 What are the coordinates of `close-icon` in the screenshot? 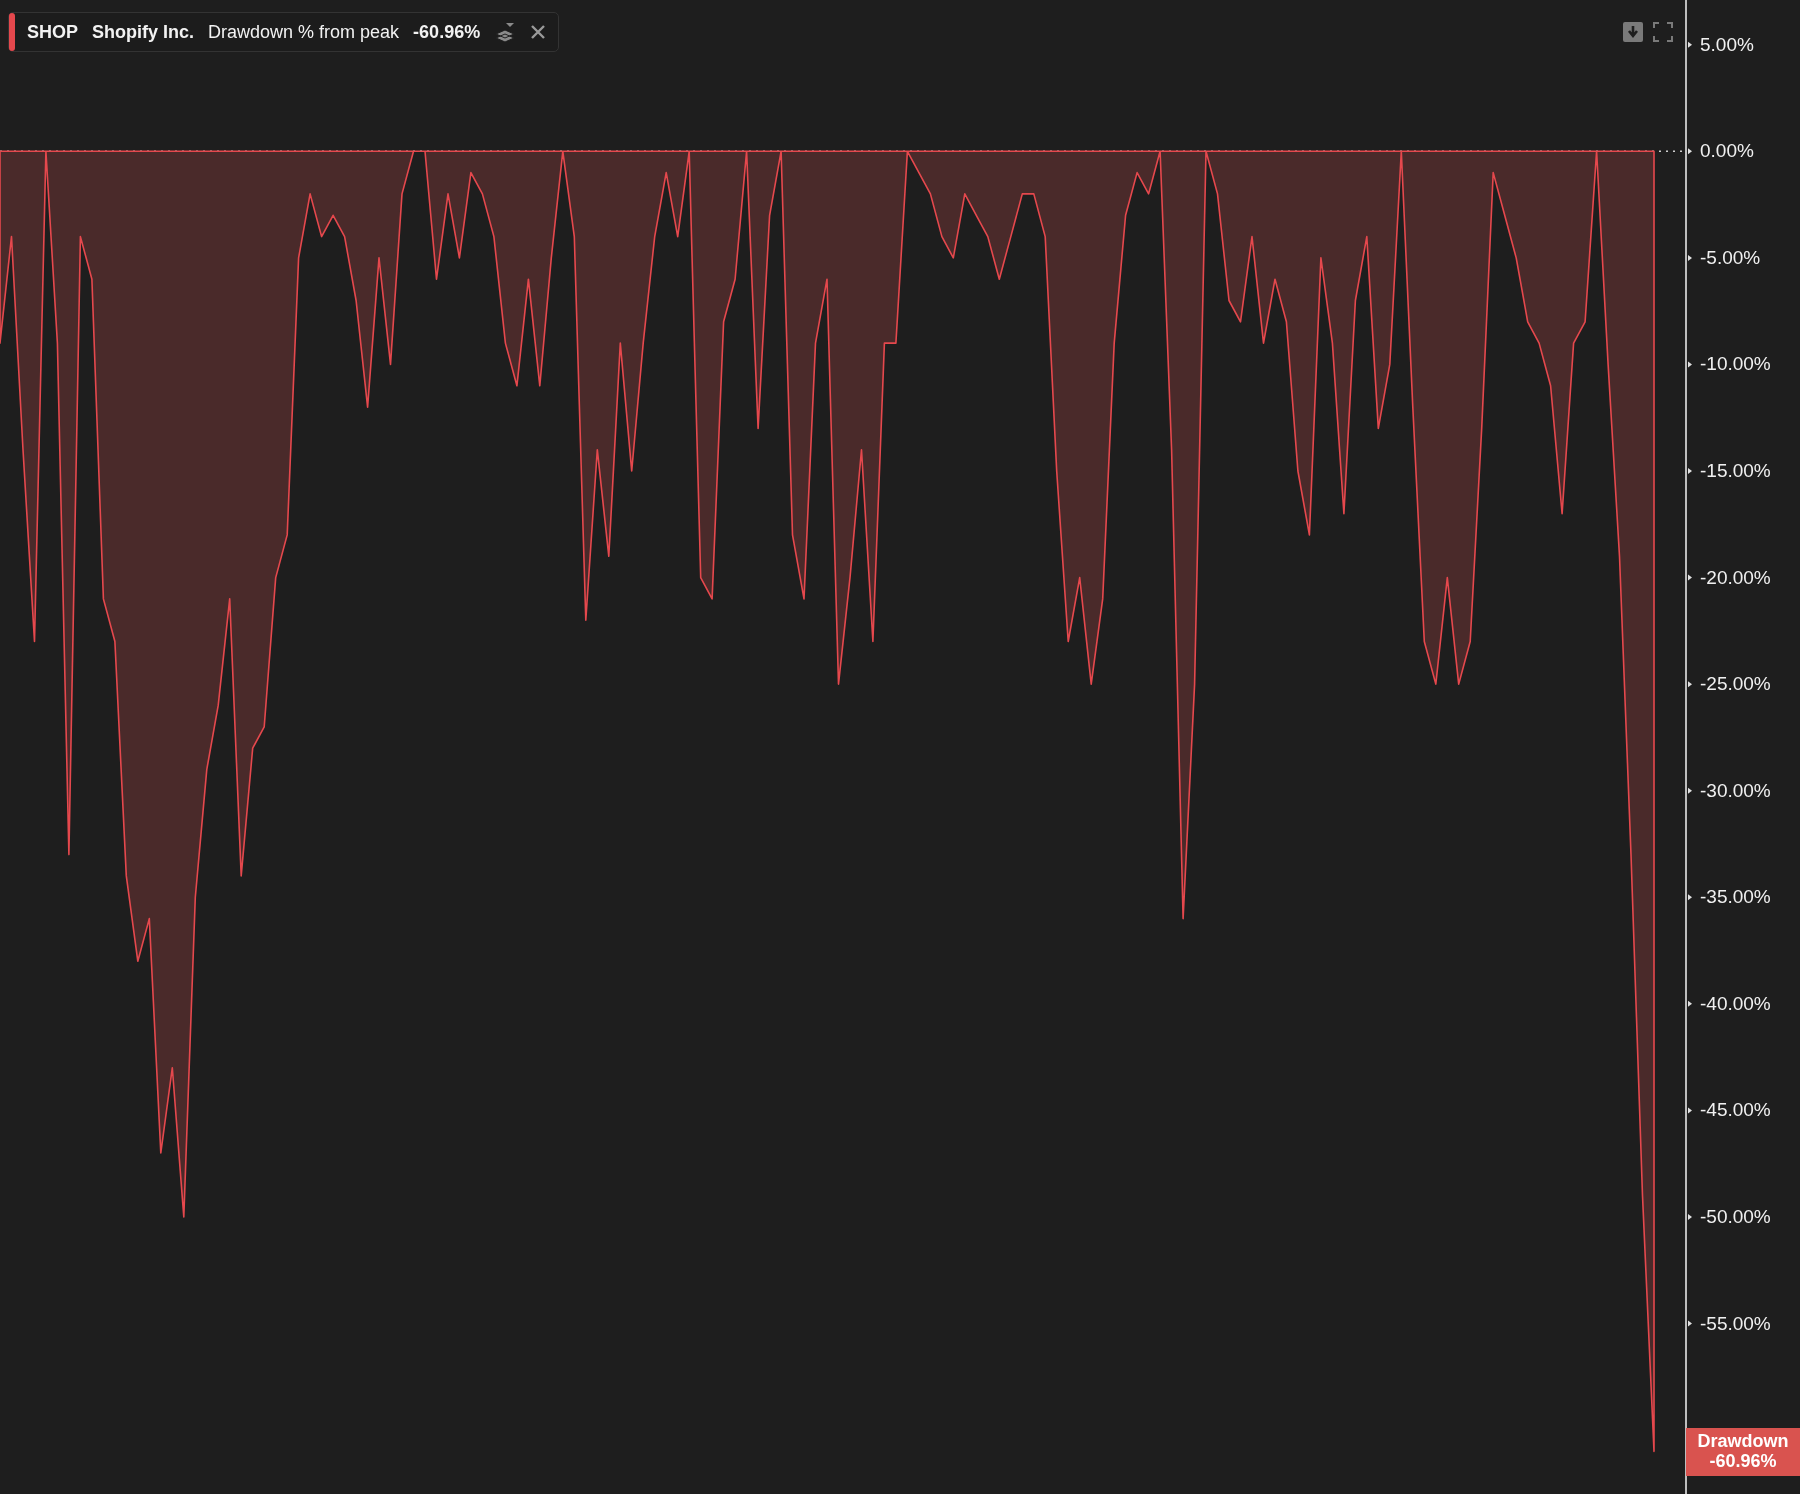 It's located at (538, 32).